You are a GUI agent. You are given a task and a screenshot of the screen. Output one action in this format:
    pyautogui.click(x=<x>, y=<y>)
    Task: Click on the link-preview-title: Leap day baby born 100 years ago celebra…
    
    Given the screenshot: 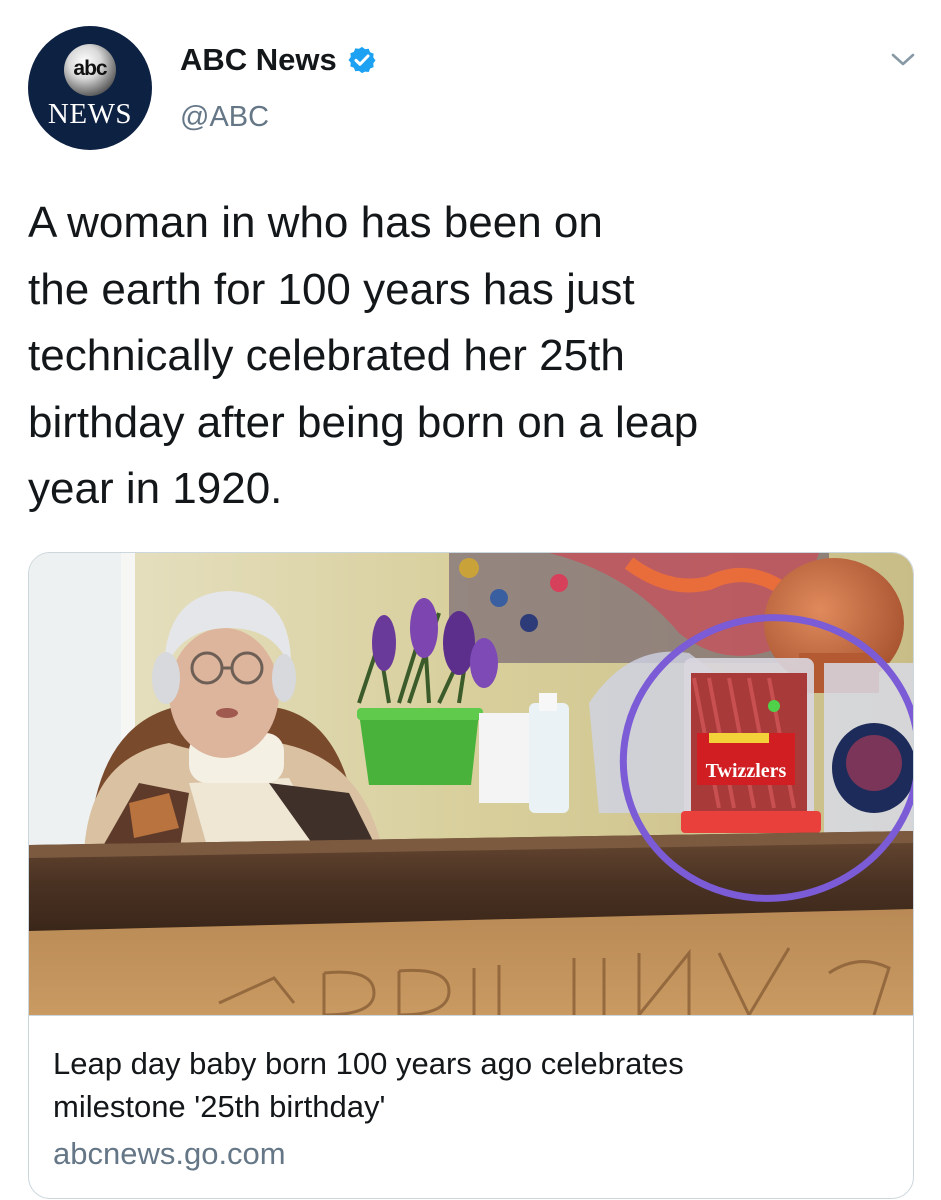 What is the action you would take?
    pyautogui.click(x=473, y=1085)
    